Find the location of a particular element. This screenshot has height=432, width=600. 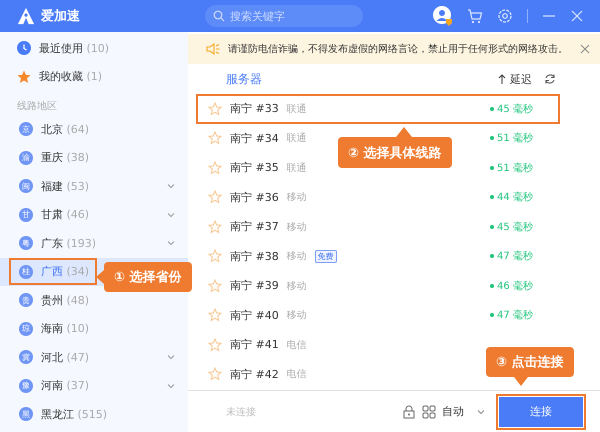

server-name: 南宁 #42 is located at coordinates (254, 374).